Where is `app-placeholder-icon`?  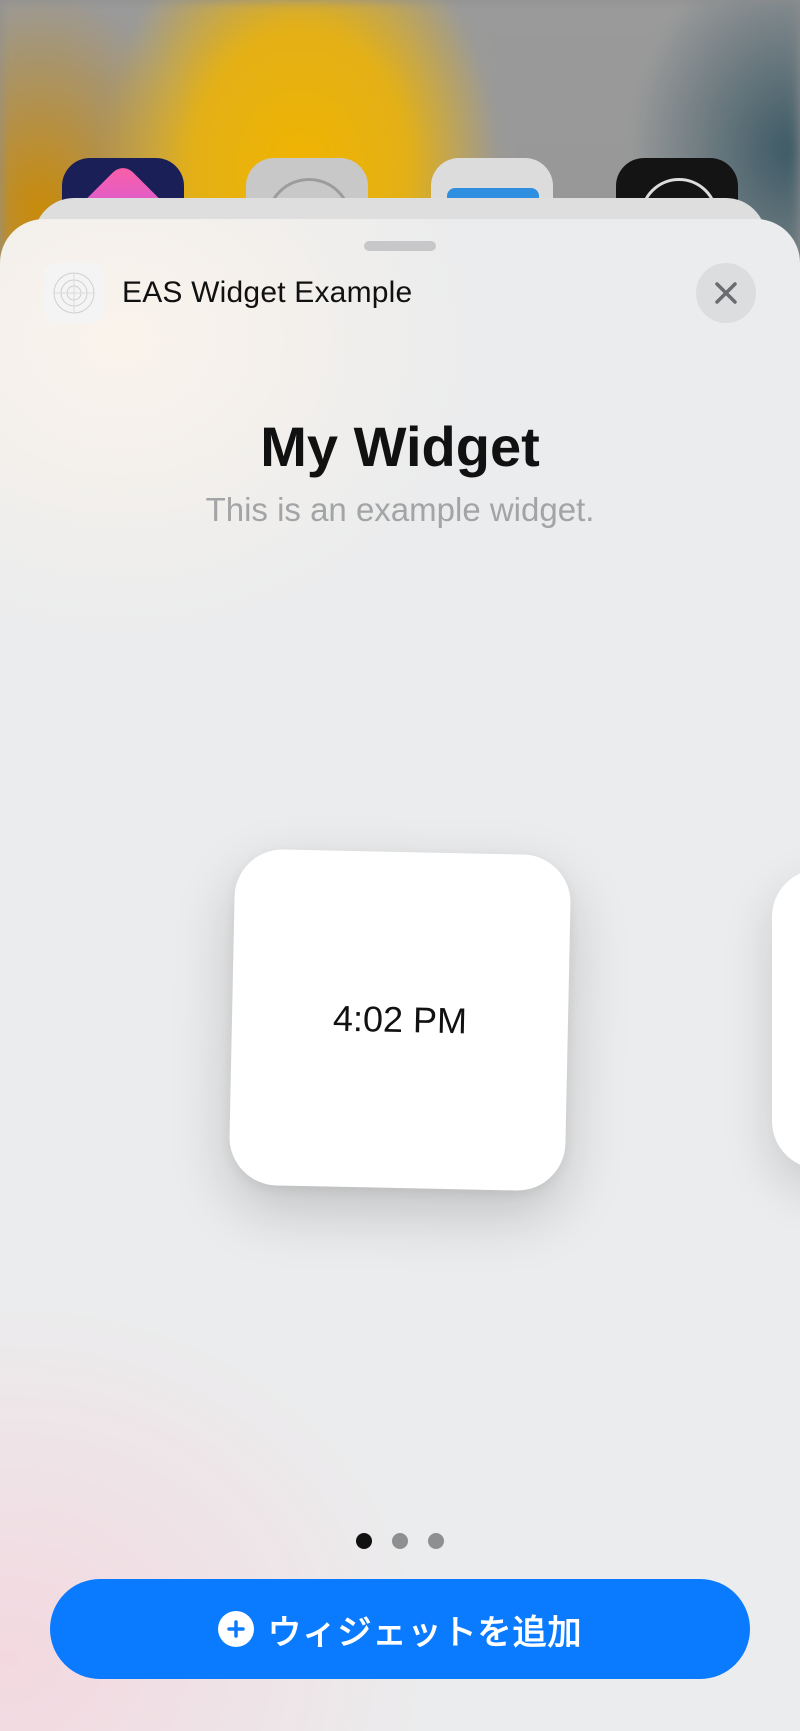
app-placeholder-icon is located at coordinates (74, 293).